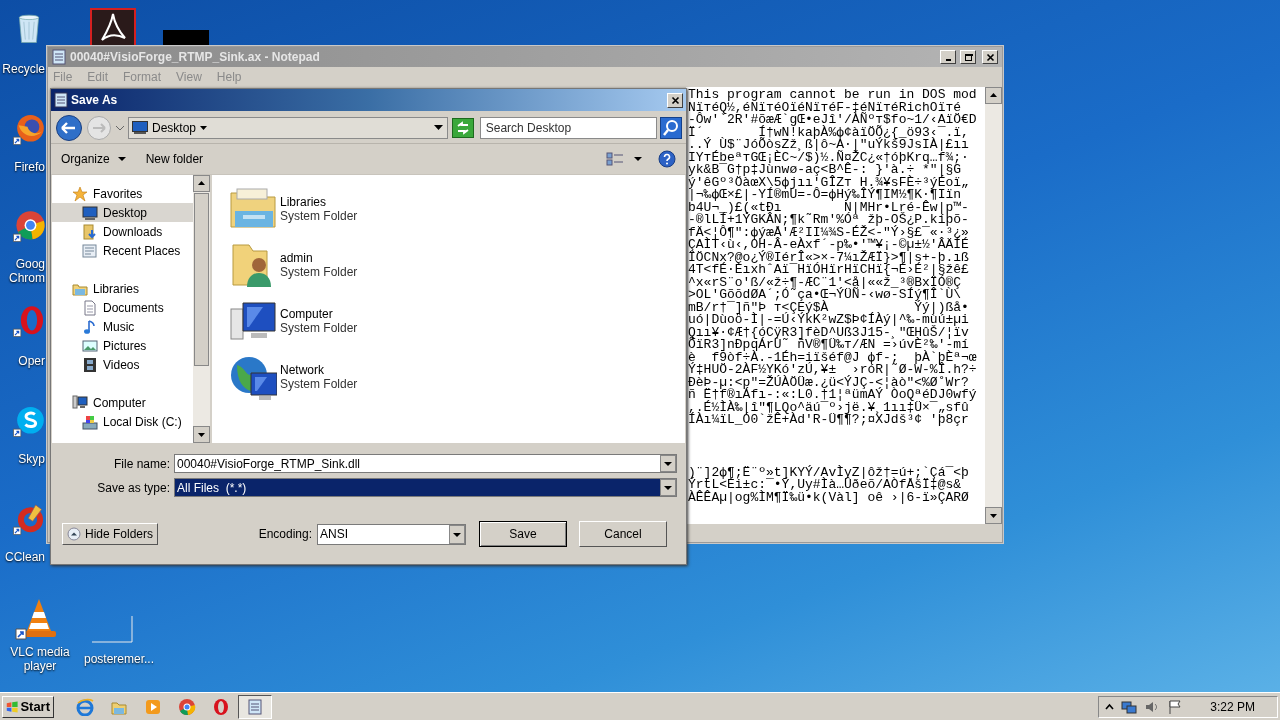 The height and width of the screenshot is (720, 1280). Describe the element at coordinates (828, 407) in the screenshot. I see `text-line: ,.É½ÌÀ‰|î"¶LQo^äú¯º›jë.¥¸1ıı‡Ü×¯„sfû` at that location.